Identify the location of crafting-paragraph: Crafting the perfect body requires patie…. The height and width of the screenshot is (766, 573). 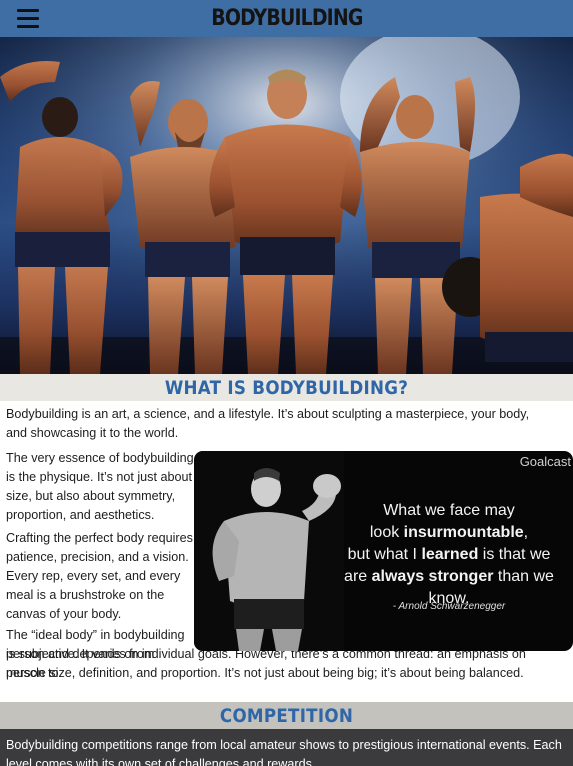
(99, 576).